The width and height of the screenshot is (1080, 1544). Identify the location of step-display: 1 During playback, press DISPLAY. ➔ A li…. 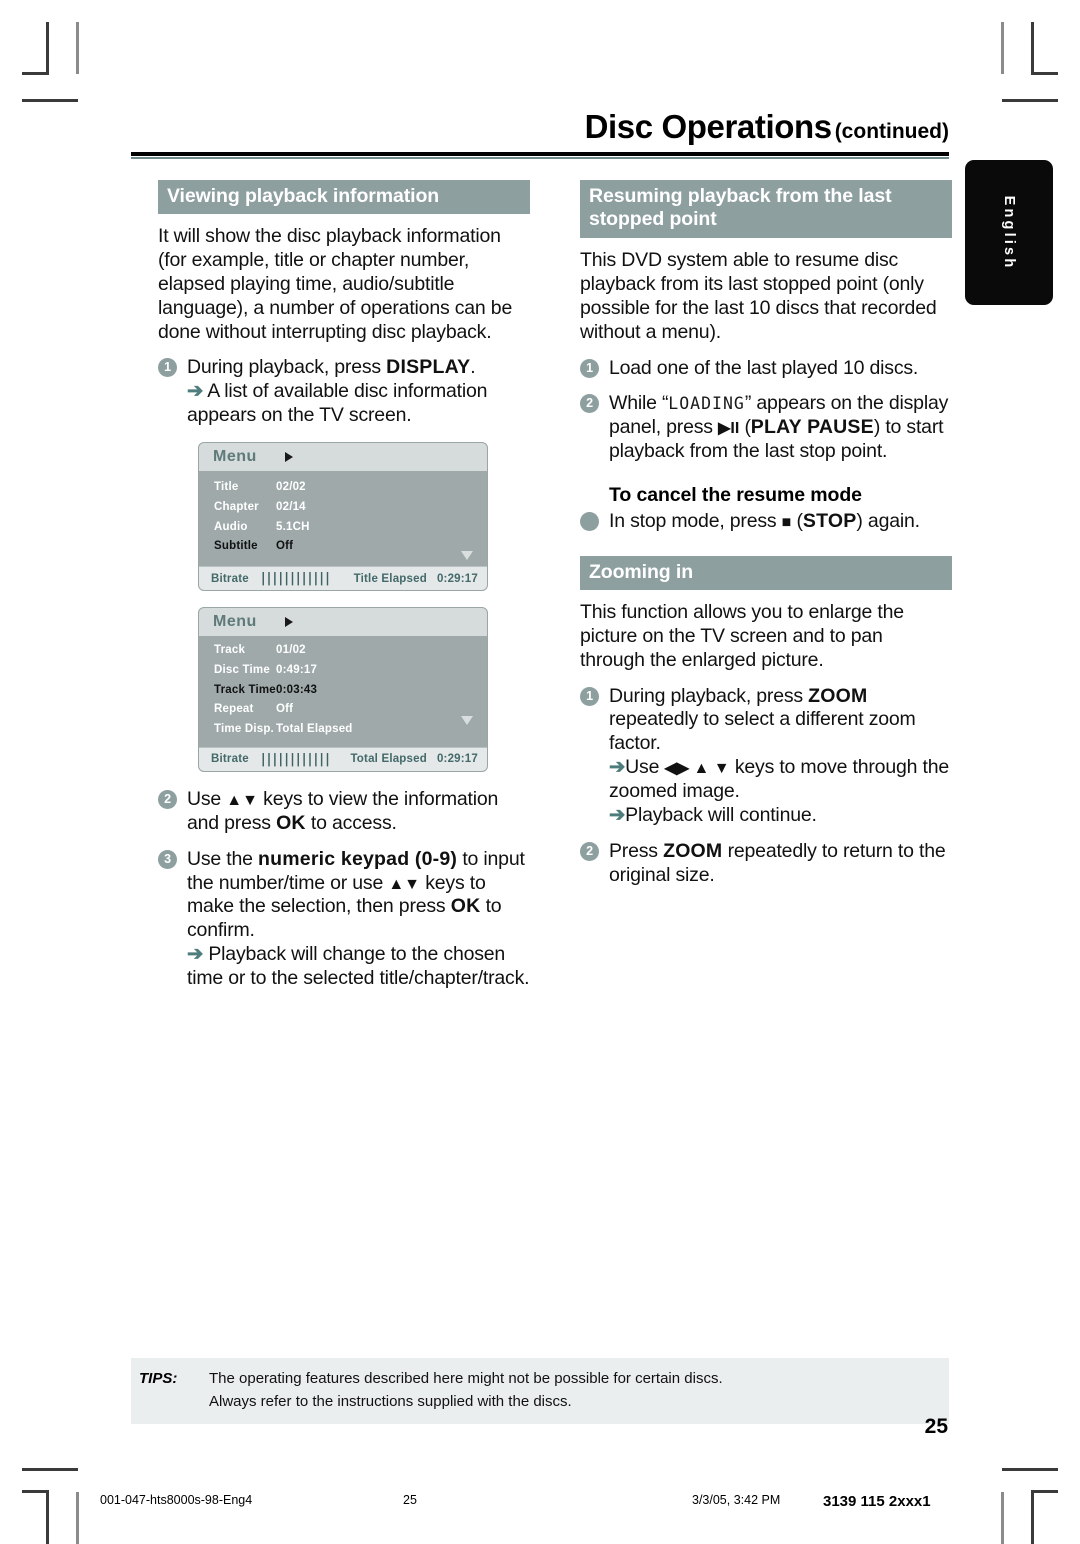
(344, 392).